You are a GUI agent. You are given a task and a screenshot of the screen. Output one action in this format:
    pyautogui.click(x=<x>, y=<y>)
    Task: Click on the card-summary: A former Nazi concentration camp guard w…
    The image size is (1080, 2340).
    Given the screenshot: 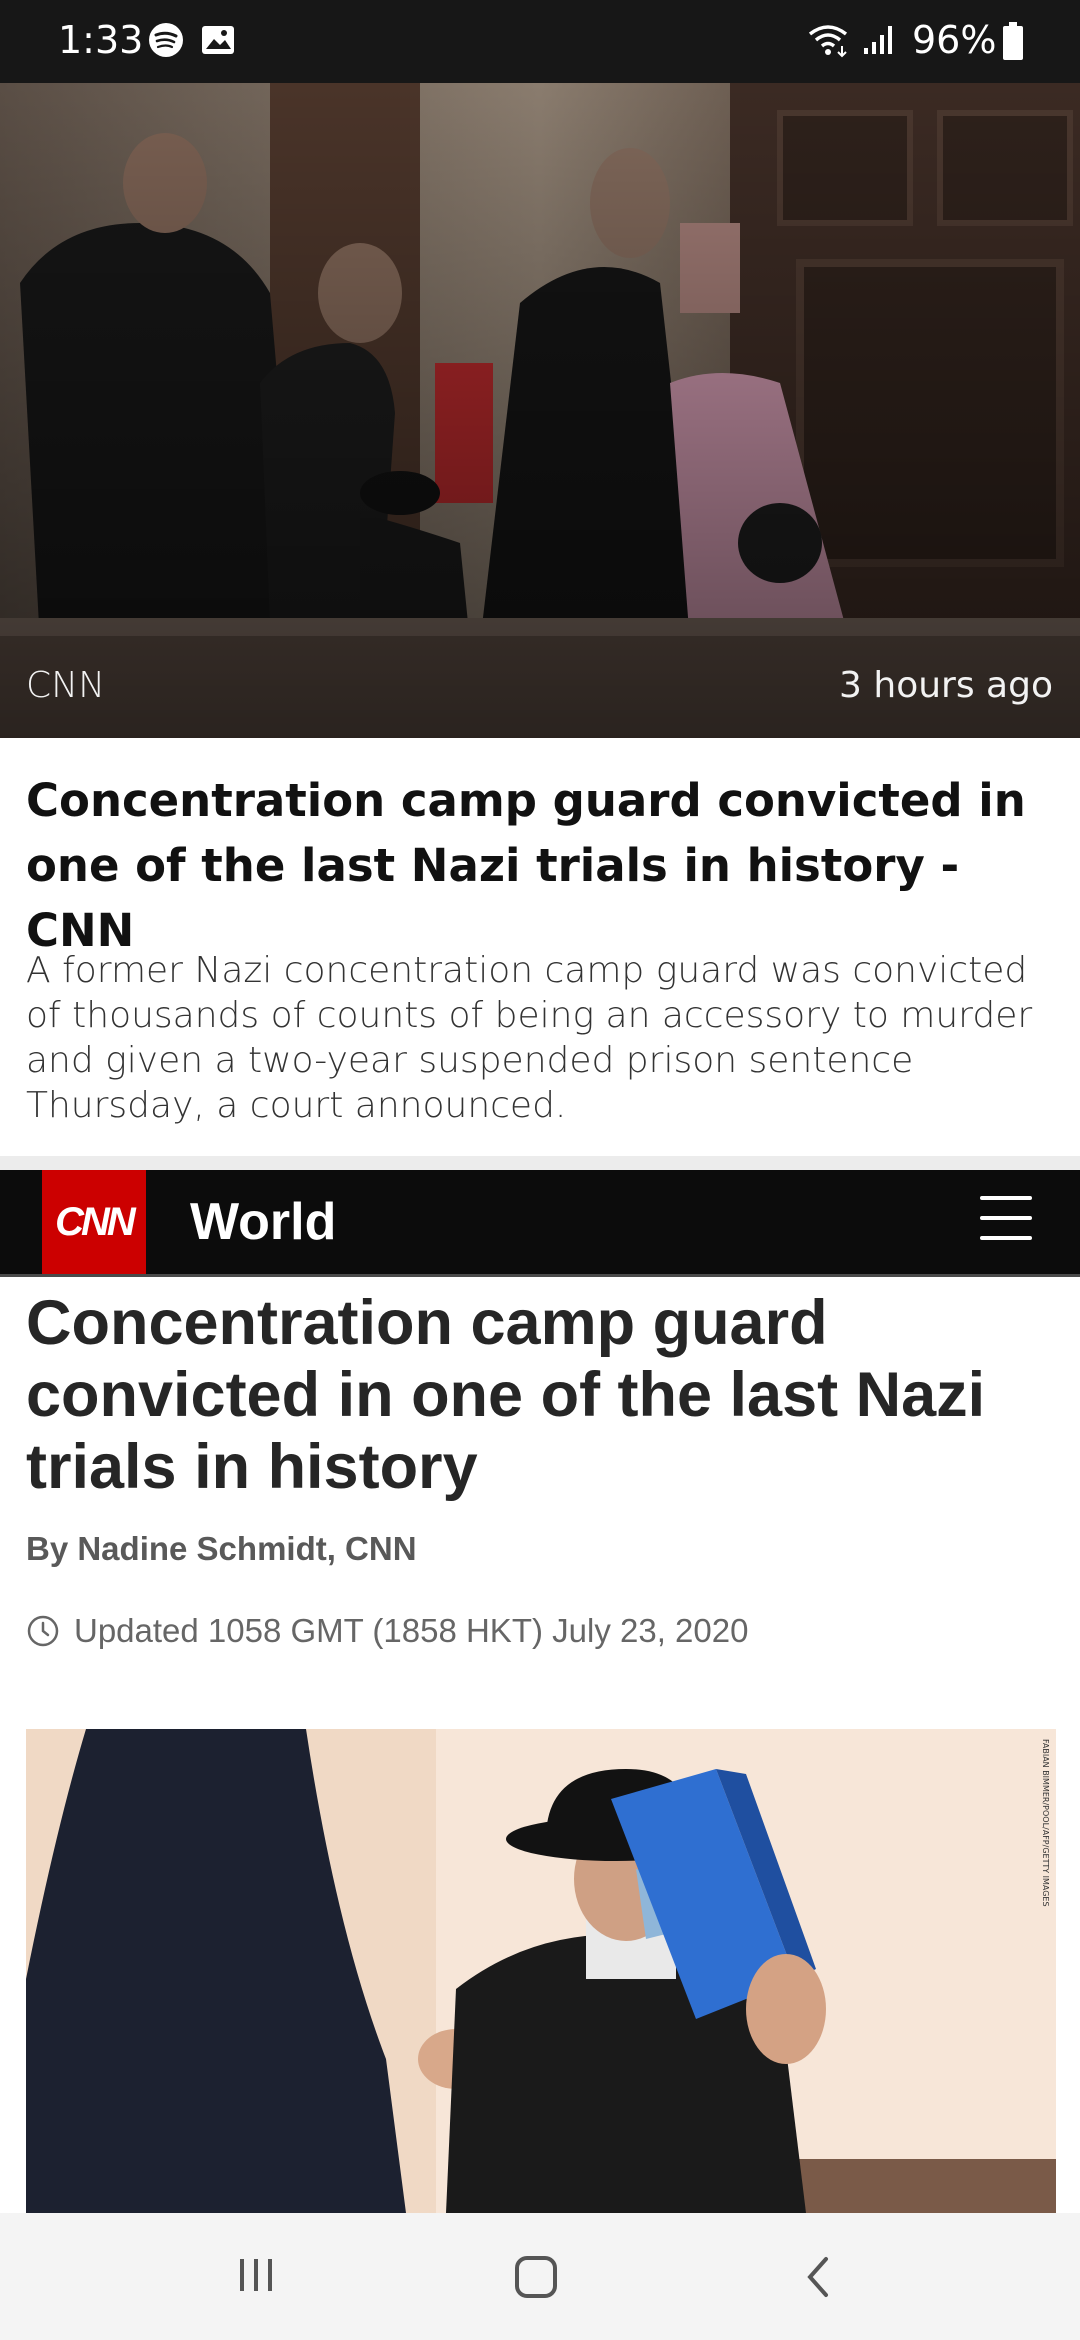 What is the action you would take?
    pyautogui.click(x=529, y=1038)
    